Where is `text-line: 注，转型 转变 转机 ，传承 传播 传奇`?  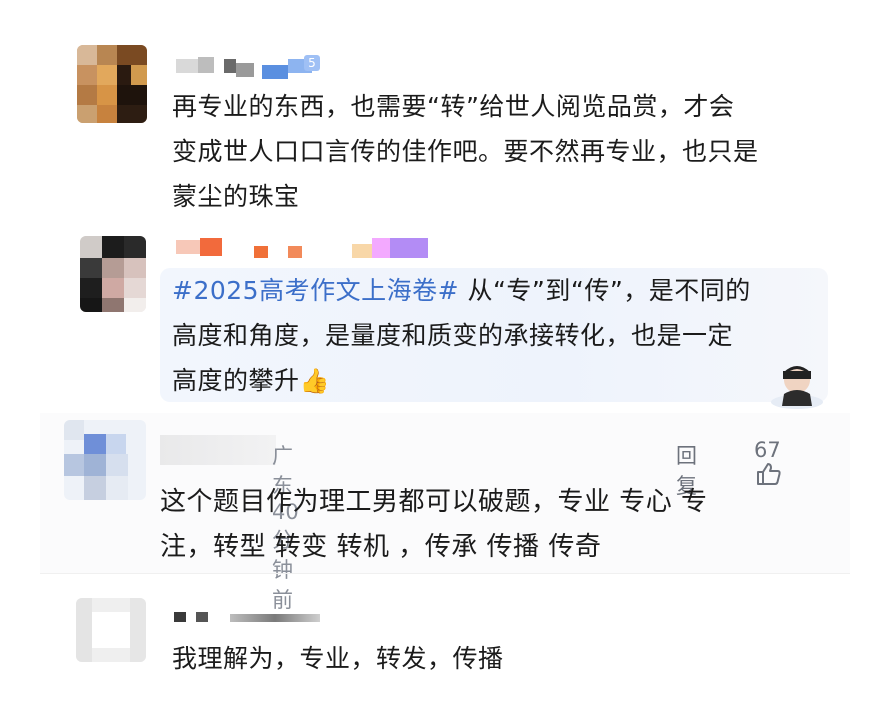 text-line: 注，转型 转变 转机 ，传承 传播 传奇 is located at coordinates (381, 547).